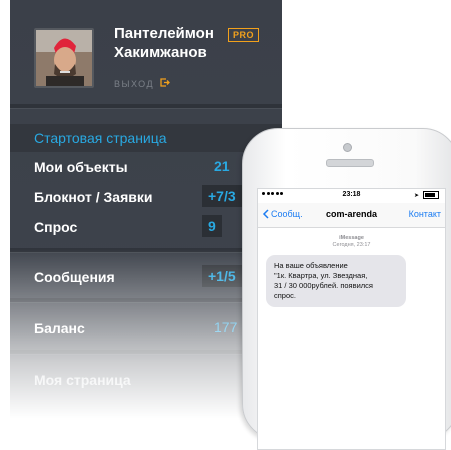 Image resolution: width=451 pixels, height=450 pixels. What do you see at coordinates (416, 195) in the screenshot?
I see `location-icon: ➤` at bounding box center [416, 195].